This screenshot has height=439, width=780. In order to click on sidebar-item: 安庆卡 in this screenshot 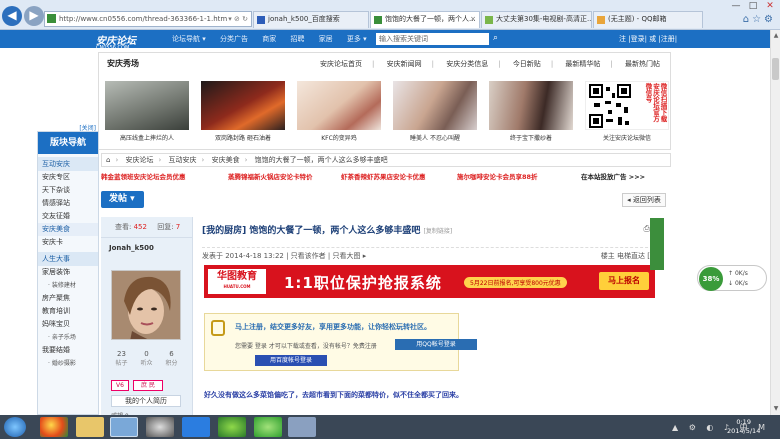, I will do `click(68, 242)`.